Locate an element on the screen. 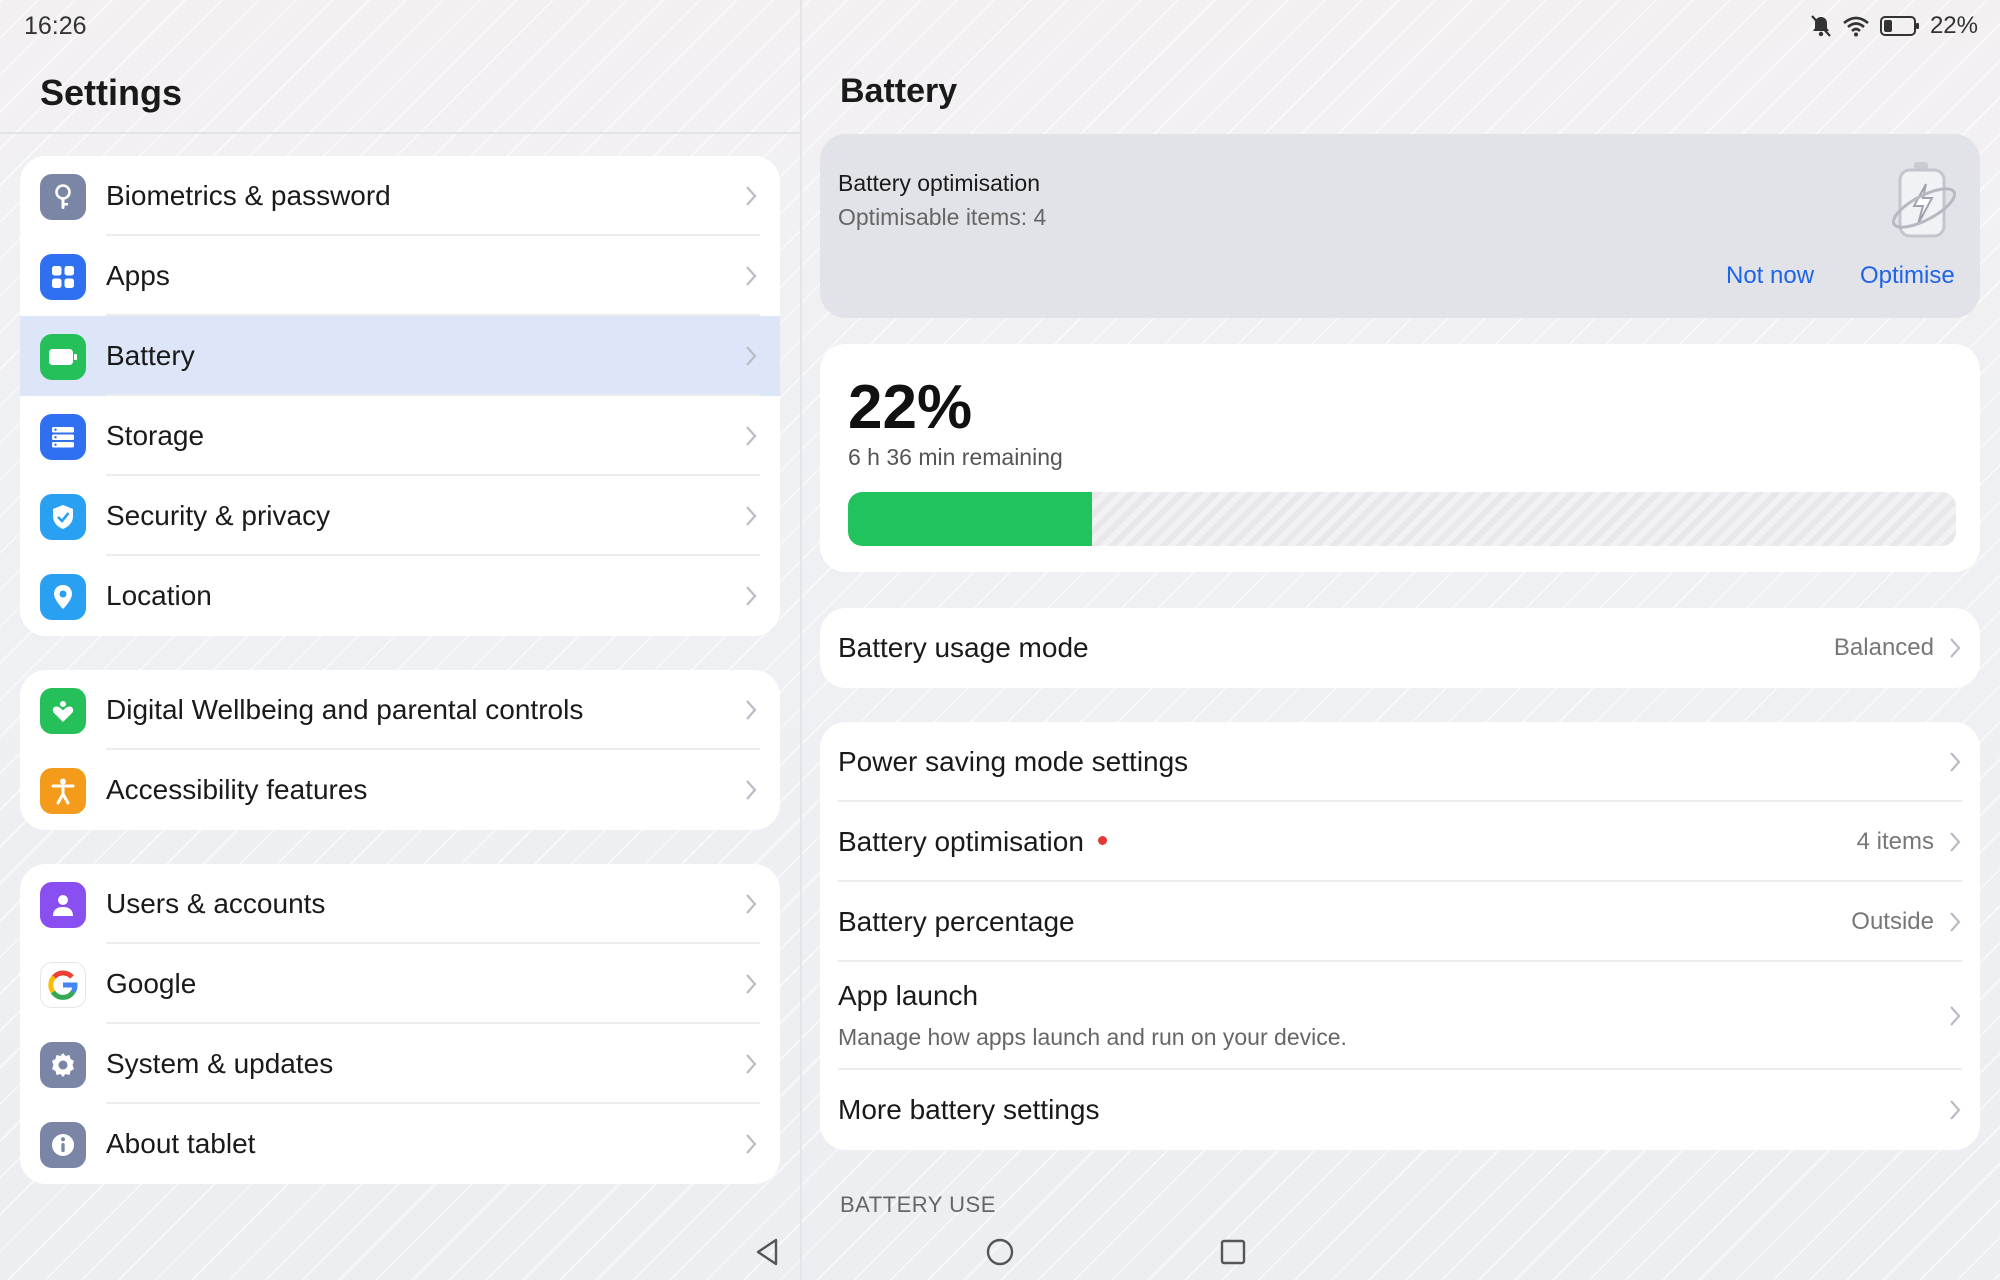 The width and height of the screenshot is (2000, 1280). apps-grid-icon is located at coordinates (63, 277).